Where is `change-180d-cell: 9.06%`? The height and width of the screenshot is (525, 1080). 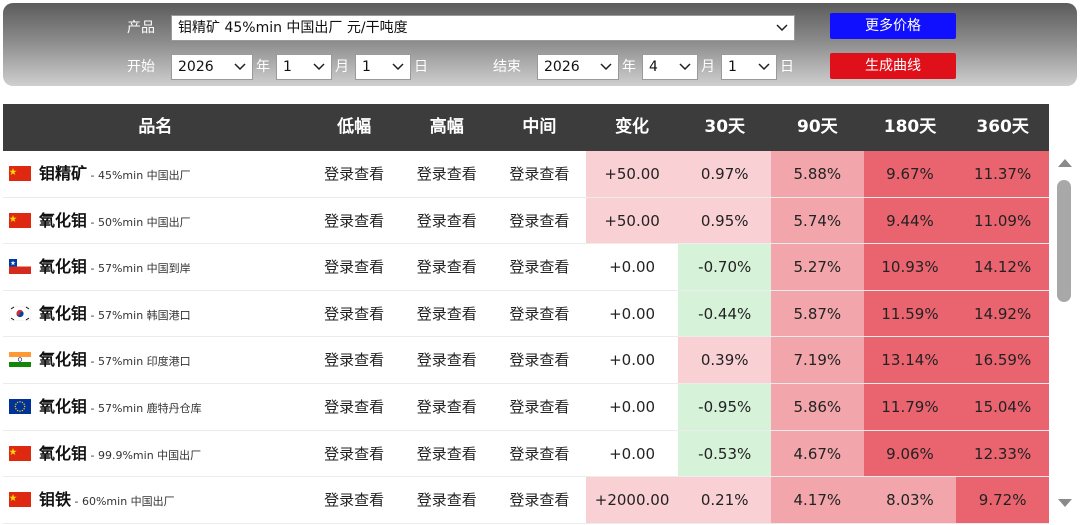
change-180d-cell: 9.06% is located at coordinates (910, 453).